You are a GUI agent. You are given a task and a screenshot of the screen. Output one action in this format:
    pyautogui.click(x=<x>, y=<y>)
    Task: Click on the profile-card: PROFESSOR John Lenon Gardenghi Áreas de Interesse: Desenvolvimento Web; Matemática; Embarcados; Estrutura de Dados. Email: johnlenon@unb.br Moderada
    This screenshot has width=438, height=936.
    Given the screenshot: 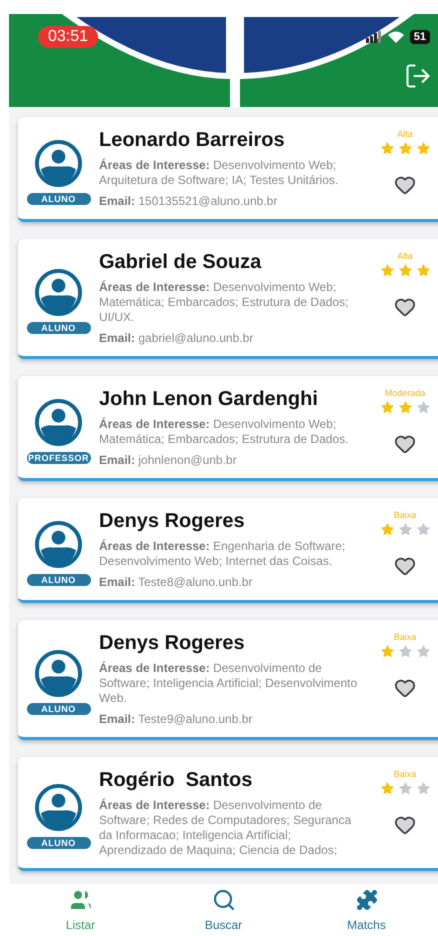 What is the action you would take?
    pyautogui.click(x=228, y=428)
    